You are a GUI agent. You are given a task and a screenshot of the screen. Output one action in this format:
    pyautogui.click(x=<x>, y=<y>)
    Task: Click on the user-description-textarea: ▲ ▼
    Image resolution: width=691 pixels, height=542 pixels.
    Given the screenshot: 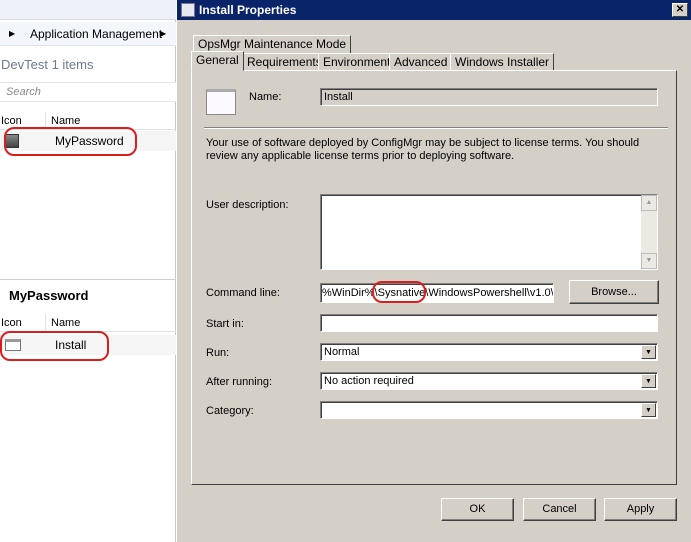 What is the action you would take?
    pyautogui.click(x=489, y=232)
    